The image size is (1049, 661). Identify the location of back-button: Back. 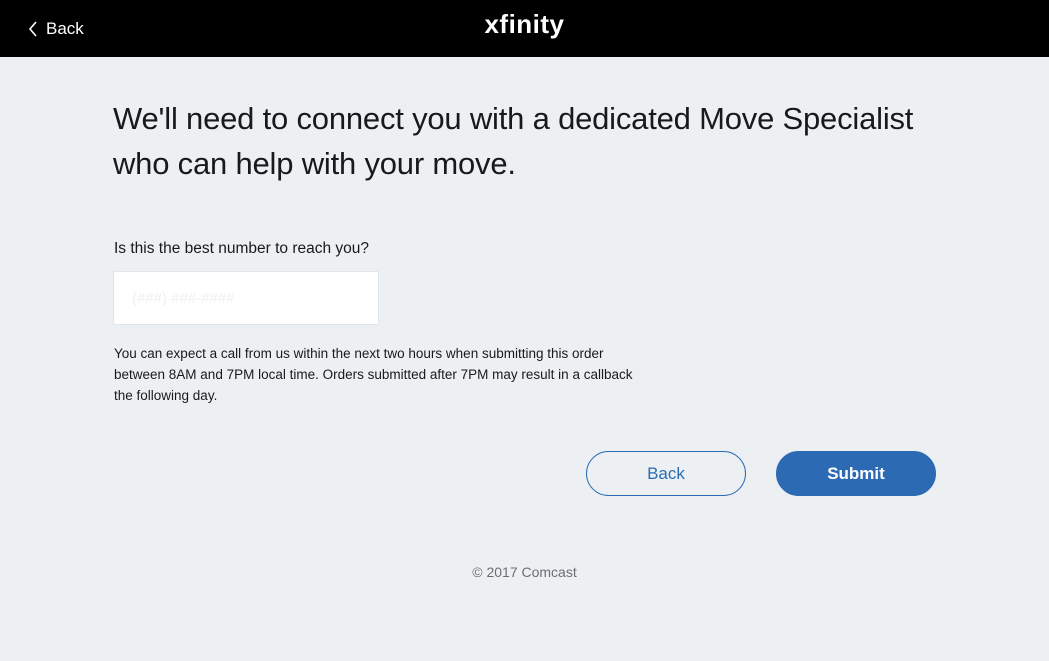
(666, 473).